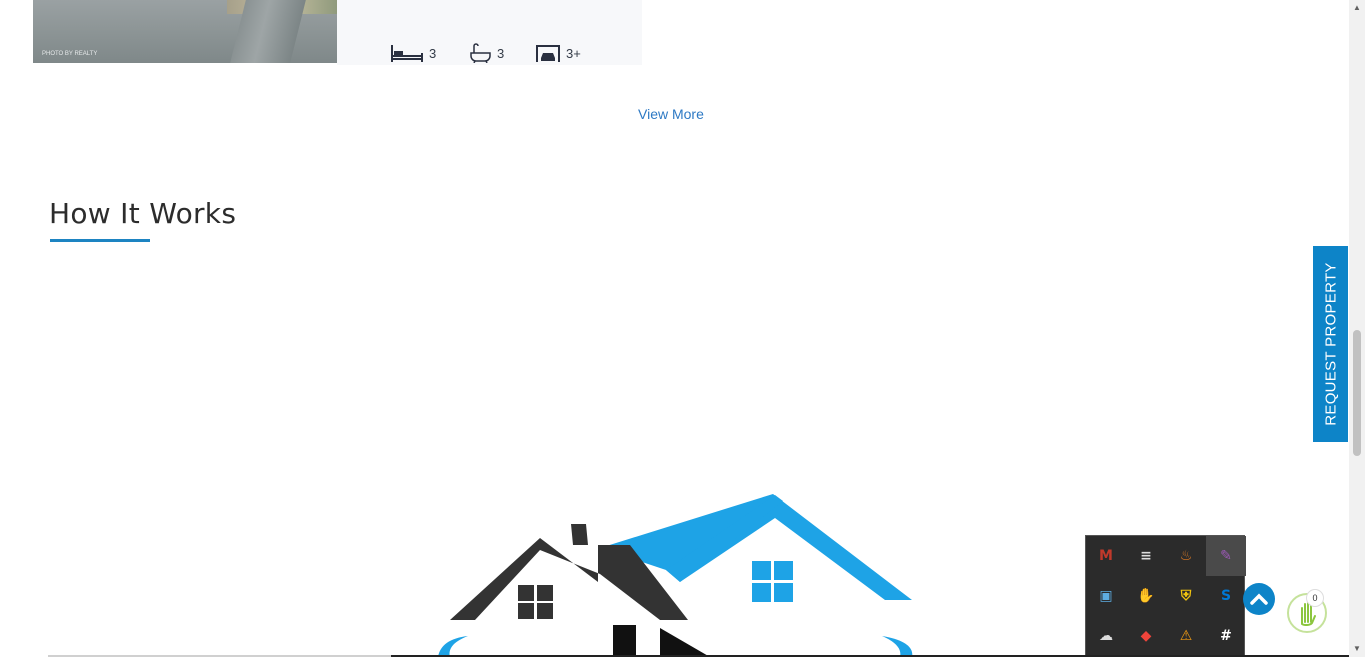 The width and height of the screenshot is (1365, 657). What do you see at coordinates (675, 575) in the screenshot?
I see `house-logo-illustration` at bounding box center [675, 575].